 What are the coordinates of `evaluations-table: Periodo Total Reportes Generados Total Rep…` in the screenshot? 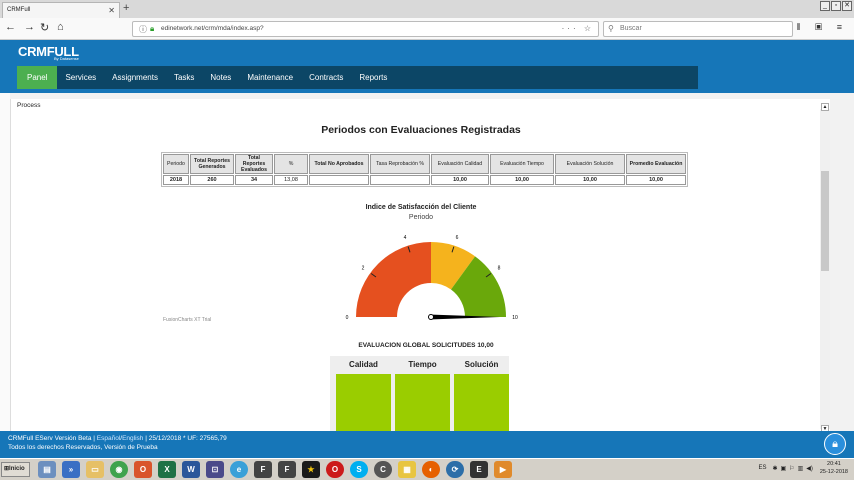 It's located at (424, 169).